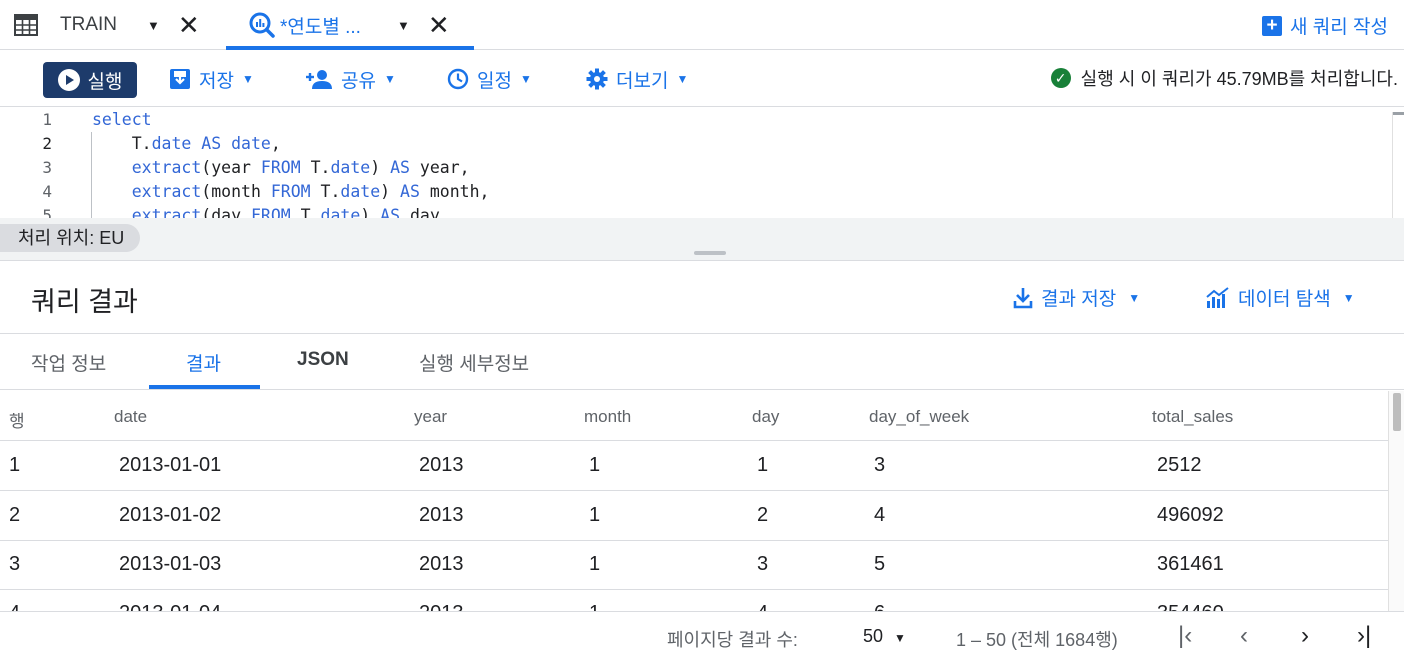 The width and height of the screenshot is (1404, 665). What do you see at coordinates (880, 564) in the screenshot?
I see `cell-day-of-week: 5` at bounding box center [880, 564].